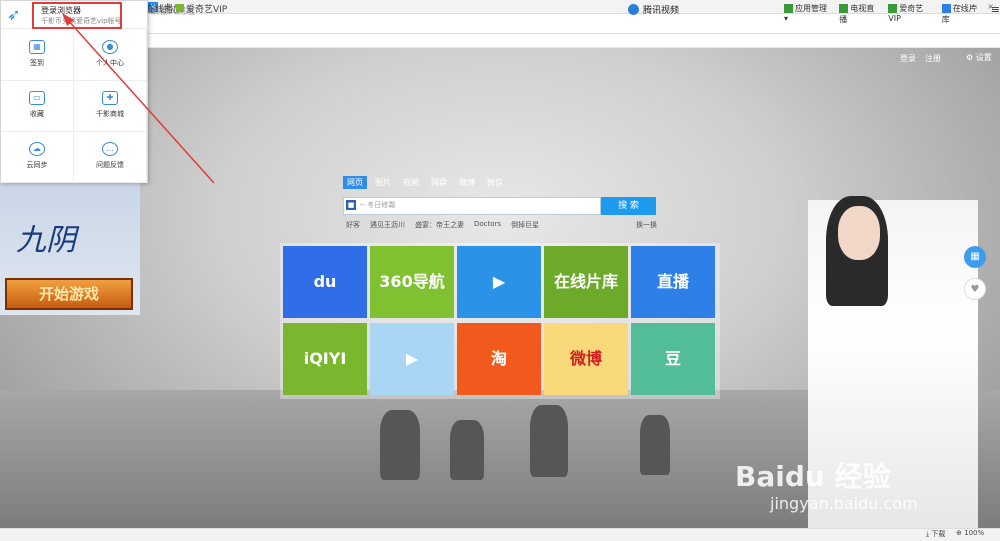 Image resolution: width=1000 pixels, height=541 pixels. I want to click on app-manager-button: 应用管理 ▾, so click(807, 14).